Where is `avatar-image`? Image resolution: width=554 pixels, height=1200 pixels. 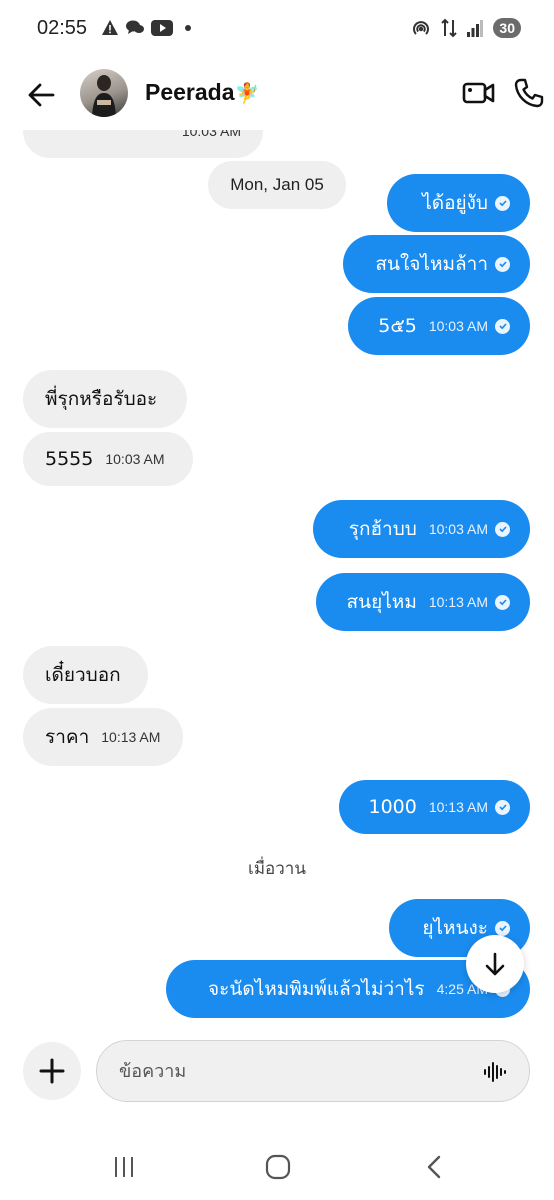 avatar-image is located at coordinates (104, 96).